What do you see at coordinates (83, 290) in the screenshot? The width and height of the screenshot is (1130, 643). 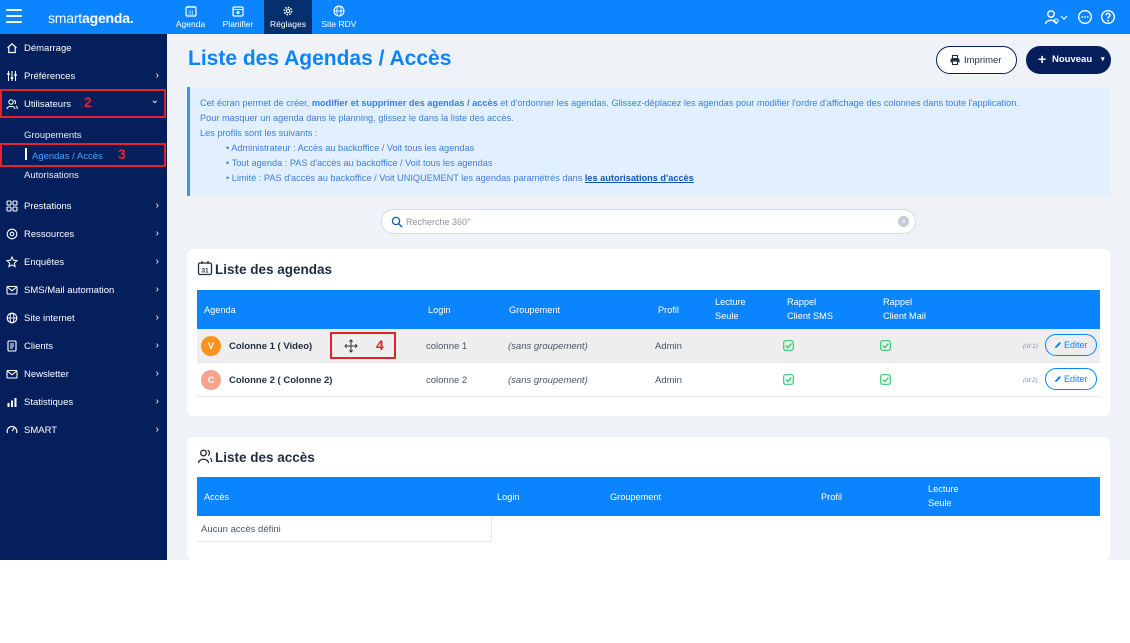 I see `sidebar-item-sms-mail-automation: SMS/Mail automation ›` at bounding box center [83, 290].